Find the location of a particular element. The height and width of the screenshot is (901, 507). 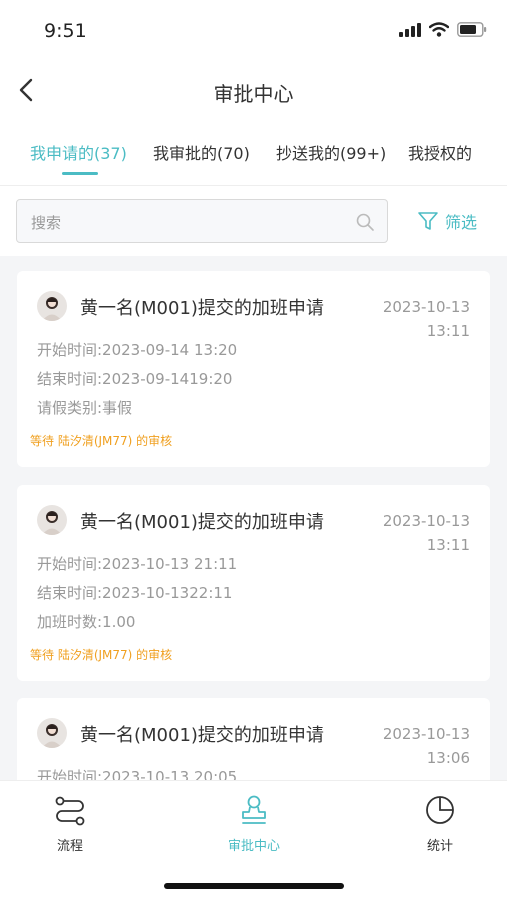

page-title: 审批中心 is located at coordinates (253, 94).